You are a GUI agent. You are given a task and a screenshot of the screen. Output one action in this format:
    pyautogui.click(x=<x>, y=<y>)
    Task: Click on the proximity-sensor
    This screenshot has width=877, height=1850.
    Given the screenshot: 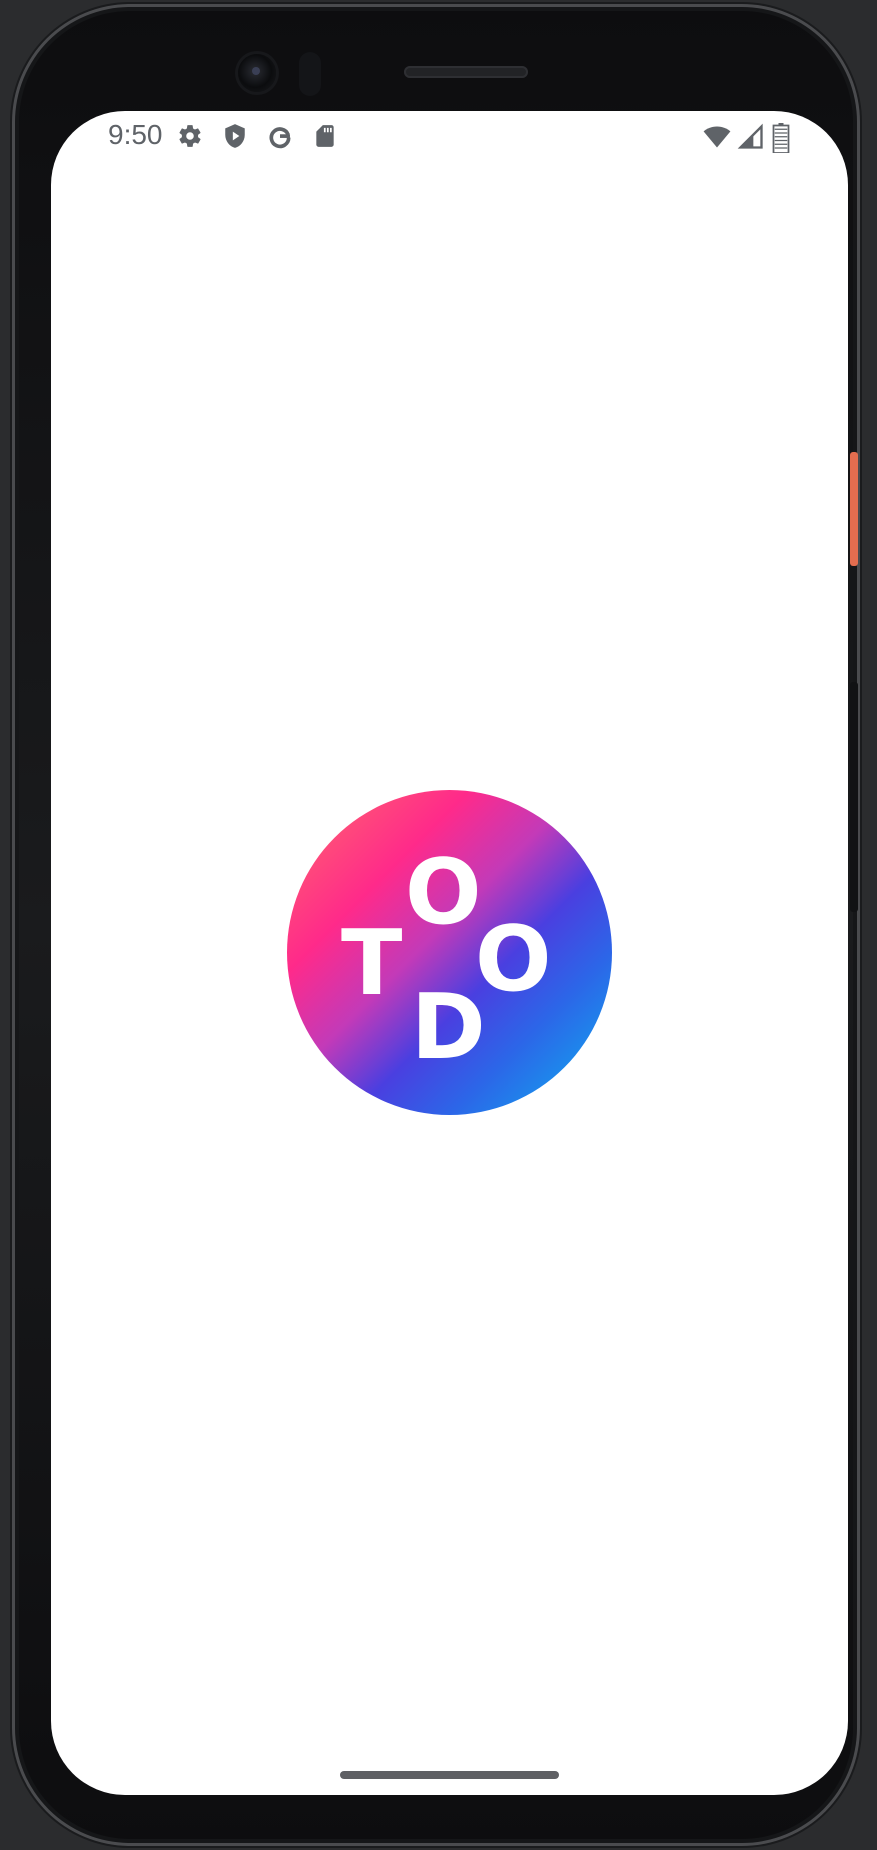 What is the action you would take?
    pyautogui.click(x=310, y=74)
    